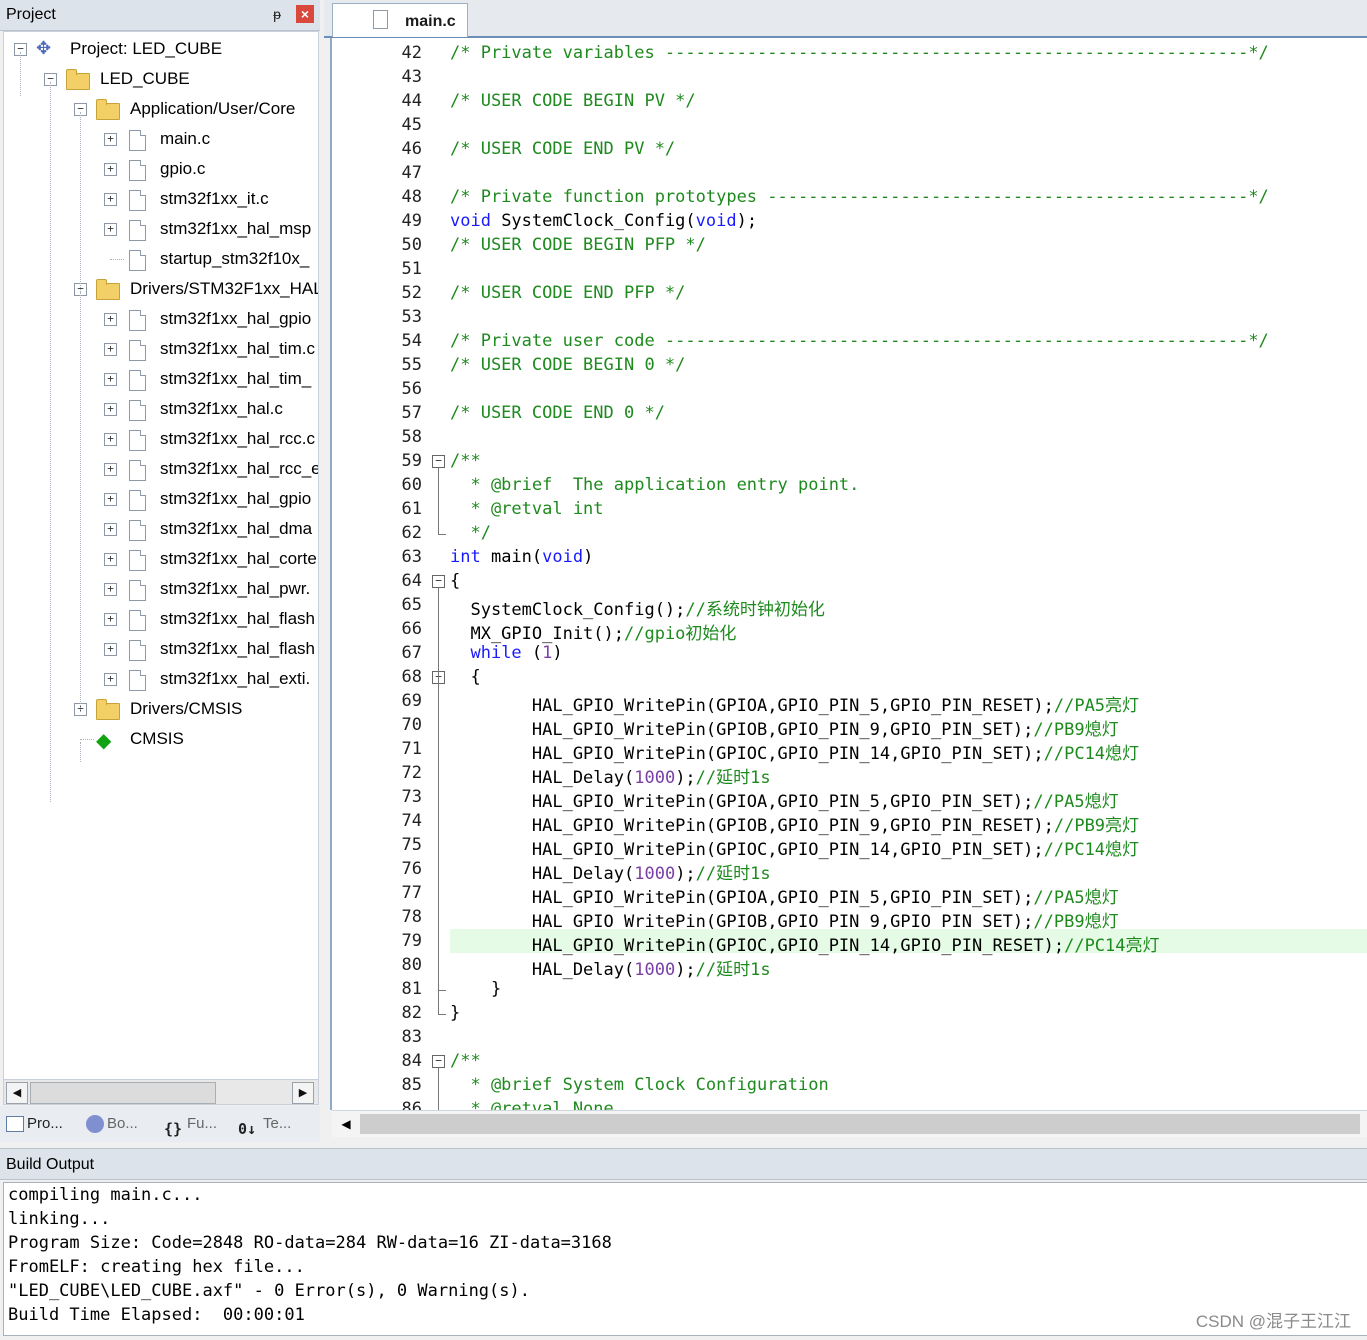  Describe the element at coordinates (908, 101) in the screenshot. I see `code-line: /* USER CODE BEGIN PV */` at that location.